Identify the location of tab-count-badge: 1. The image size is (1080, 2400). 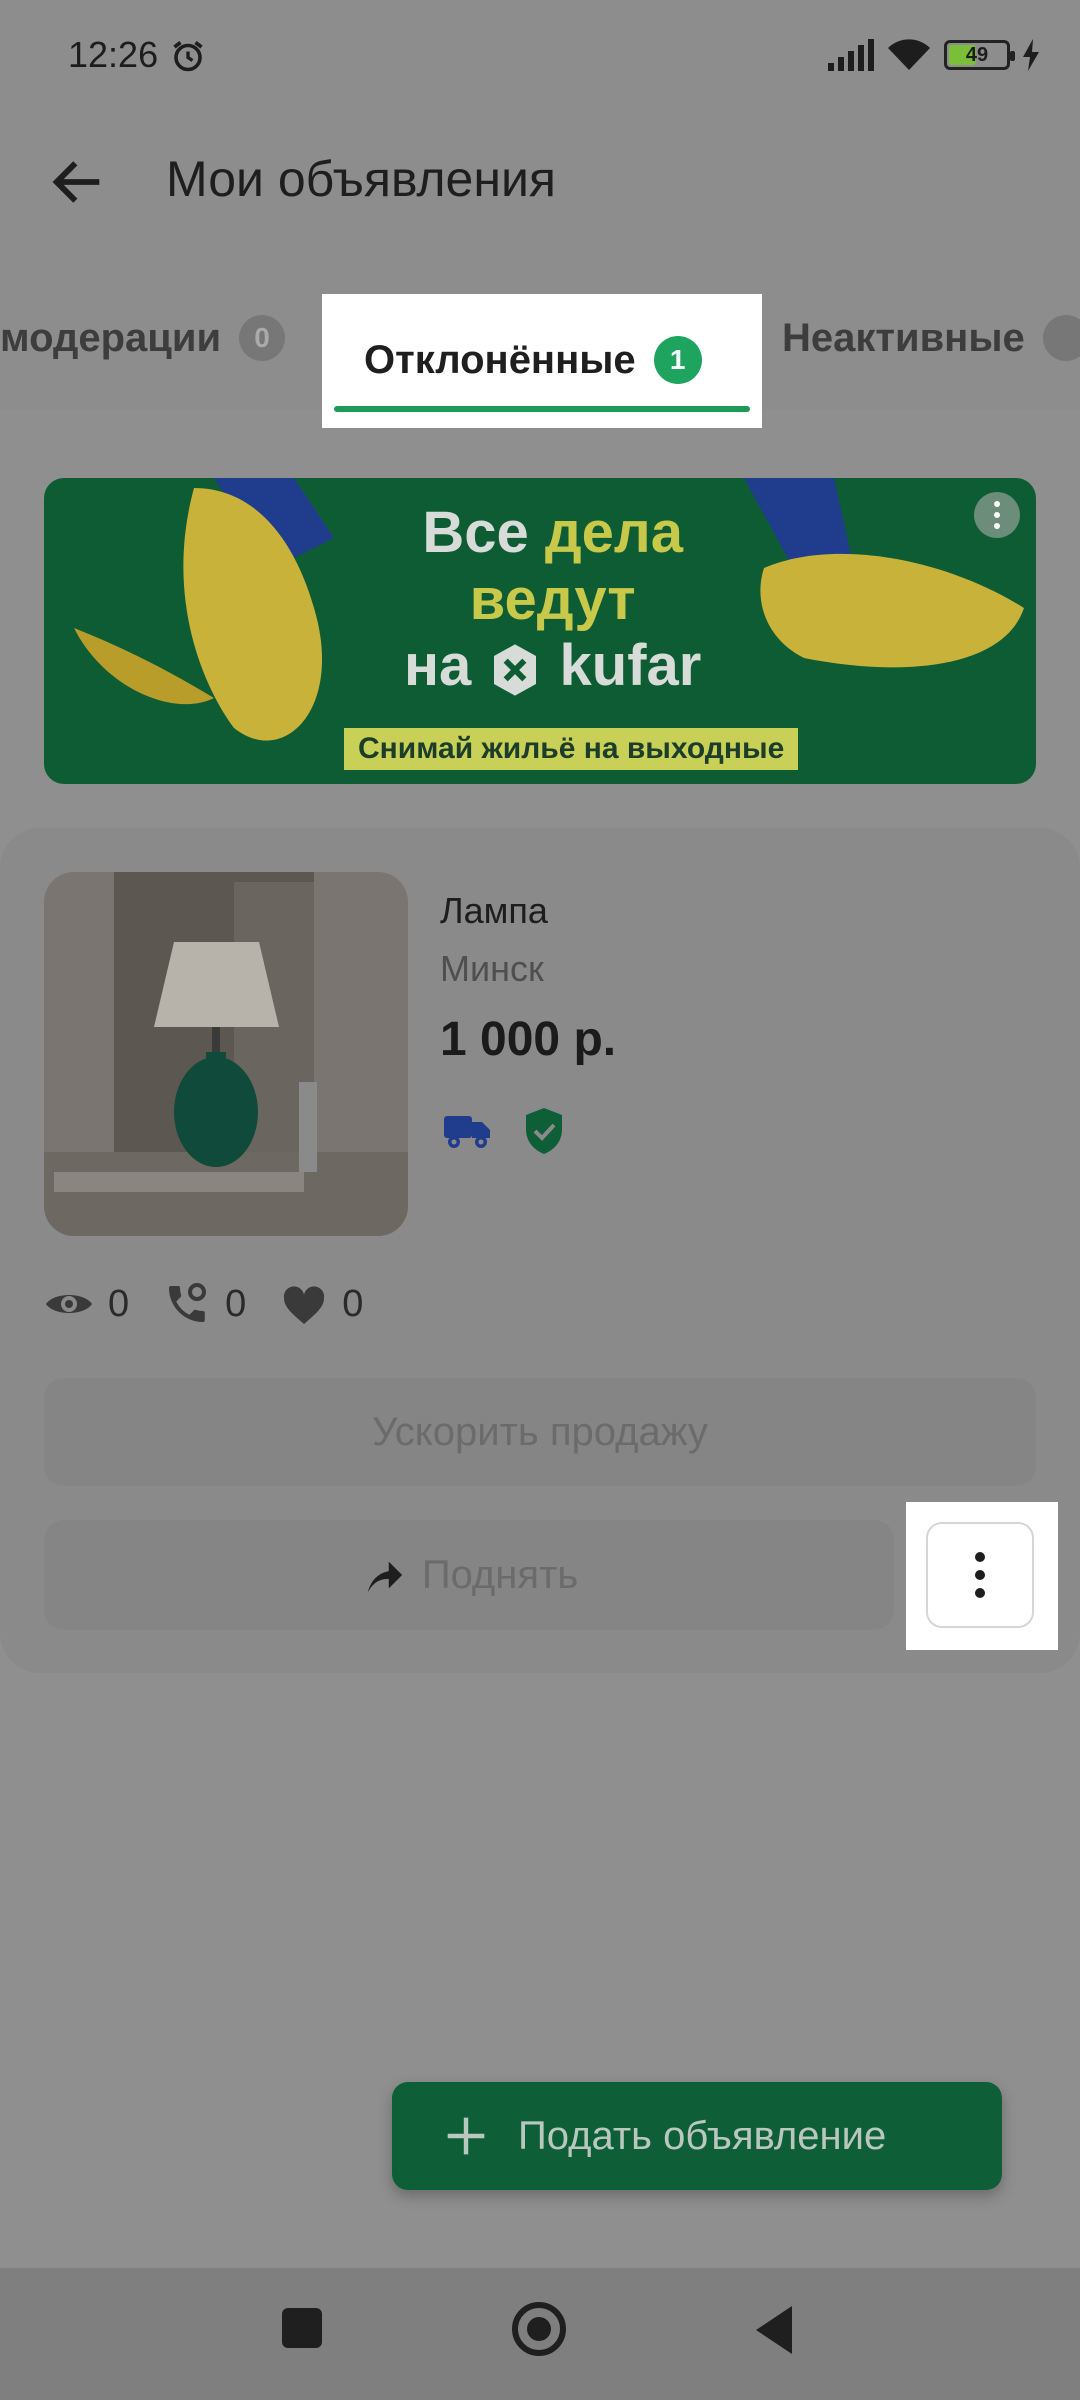
(677, 360).